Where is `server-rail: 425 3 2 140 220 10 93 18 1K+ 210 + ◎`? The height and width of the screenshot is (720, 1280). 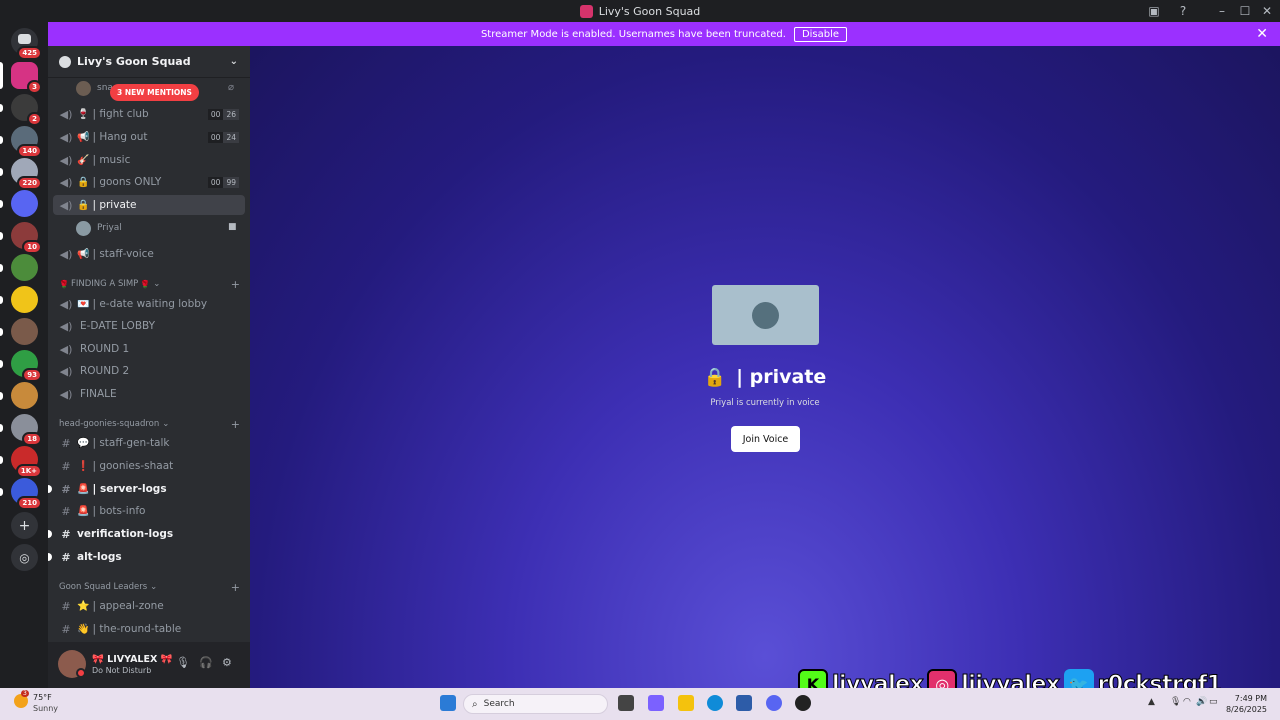 server-rail: 425 3 2 140 220 10 93 18 1K+ 210 + ◎ is located at coordinates (24, 355).